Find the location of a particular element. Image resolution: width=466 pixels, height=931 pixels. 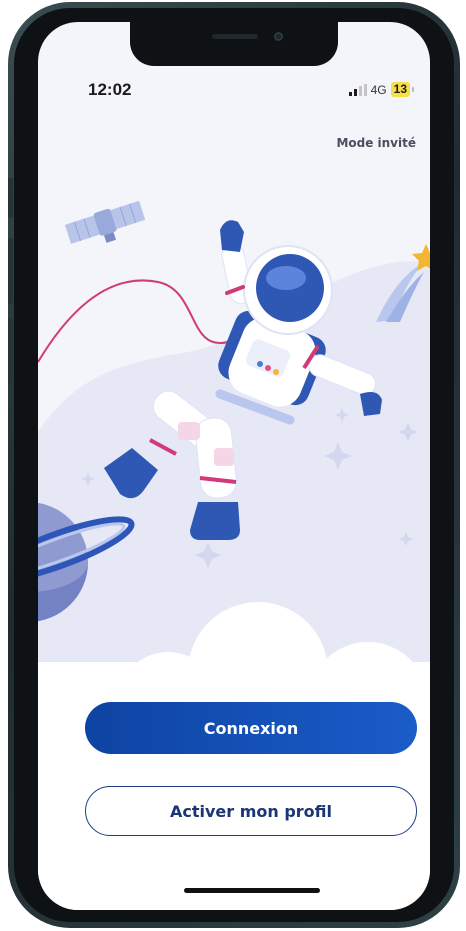

network-type: 4G is located at coordinates (378, 89).